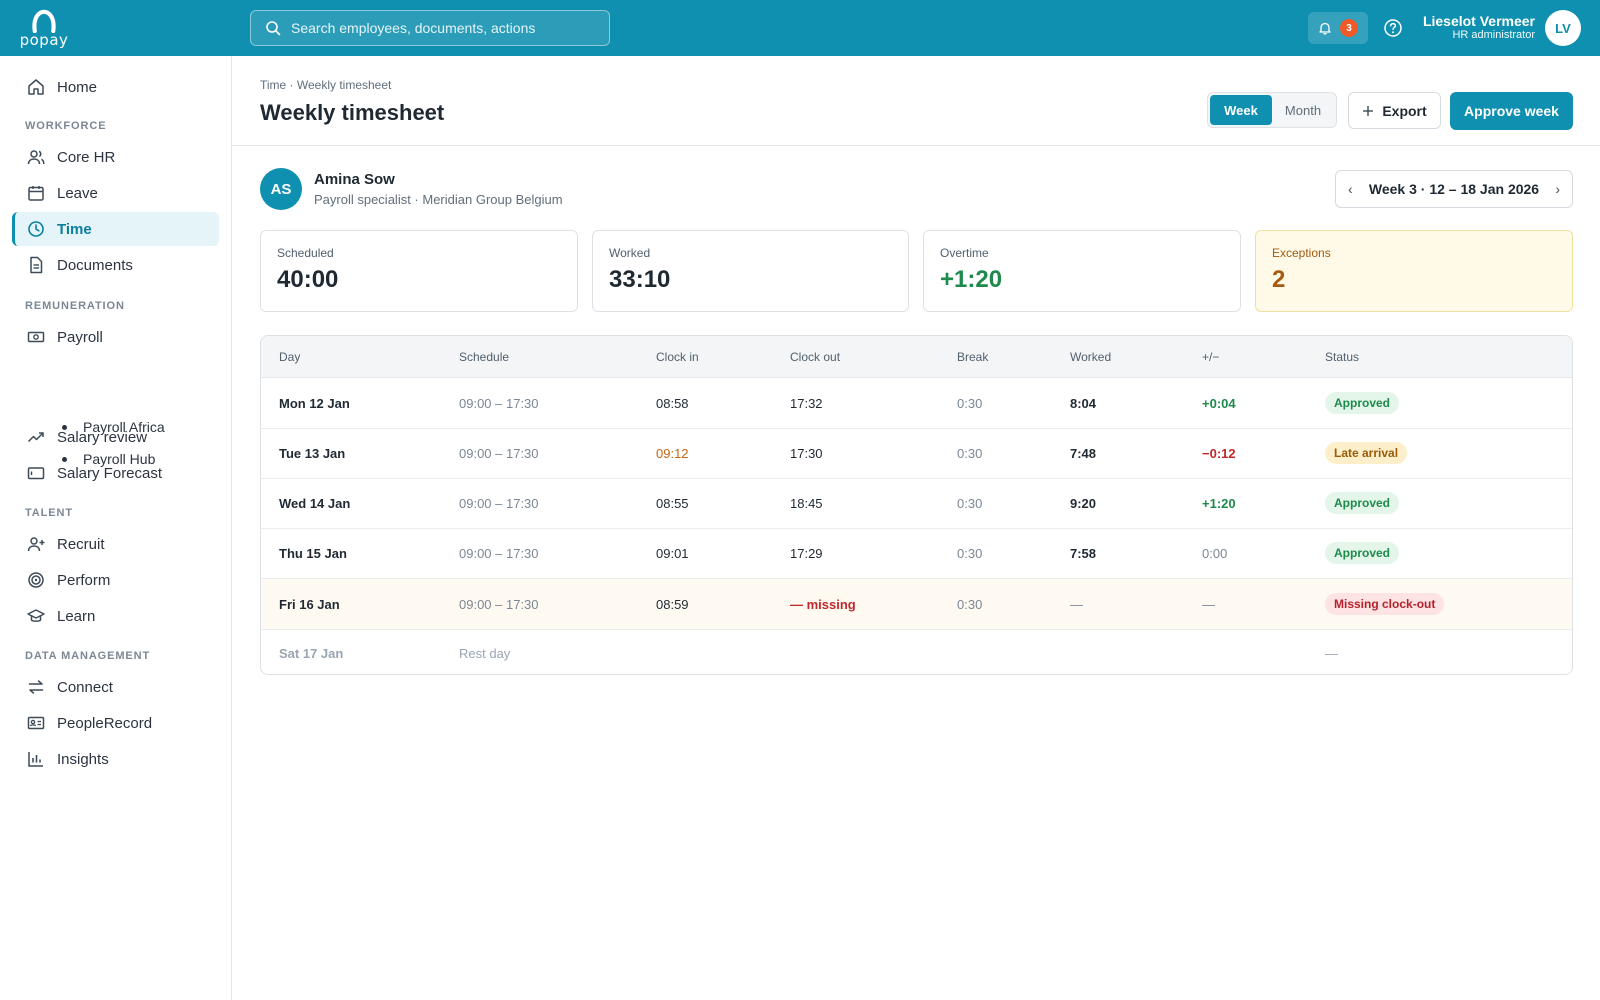  Describe the element at coordinates (672, 403) in the screenshot. I see `cell-clock-in: 08:58` at that location.